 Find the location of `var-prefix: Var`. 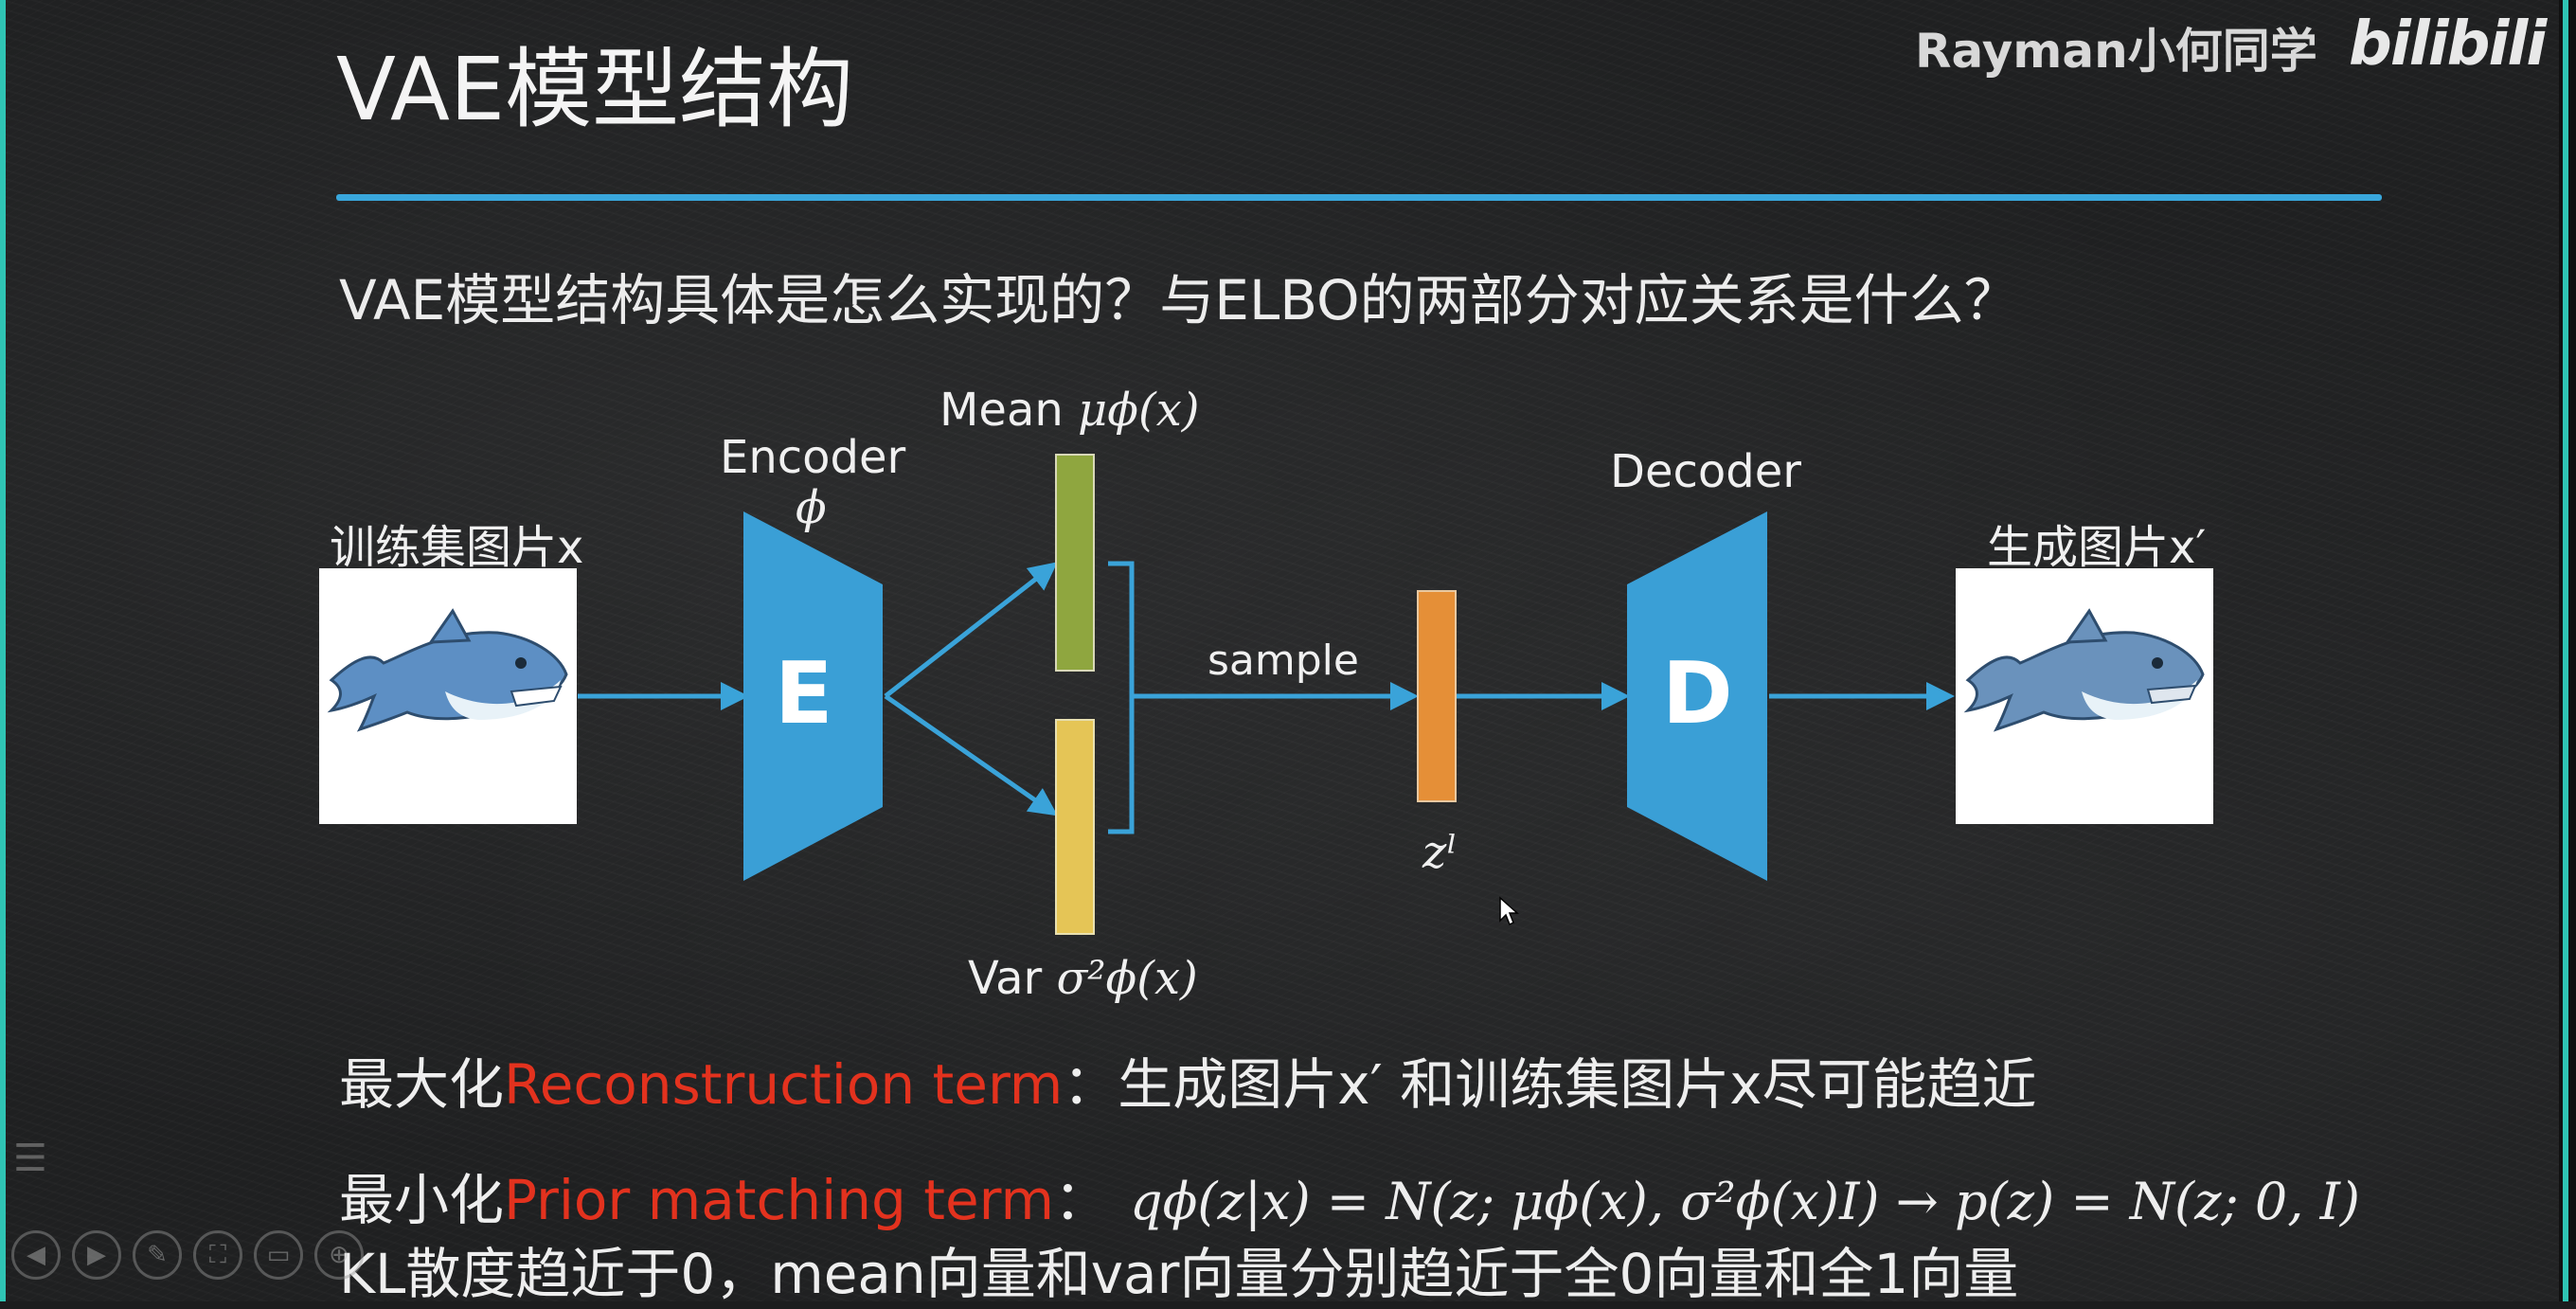

var-prefix: Var is located at coordinates (1006, 979).